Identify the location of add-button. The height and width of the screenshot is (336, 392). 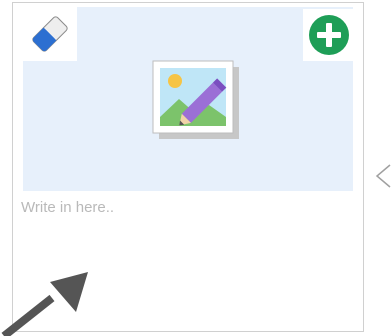
(329, 35).